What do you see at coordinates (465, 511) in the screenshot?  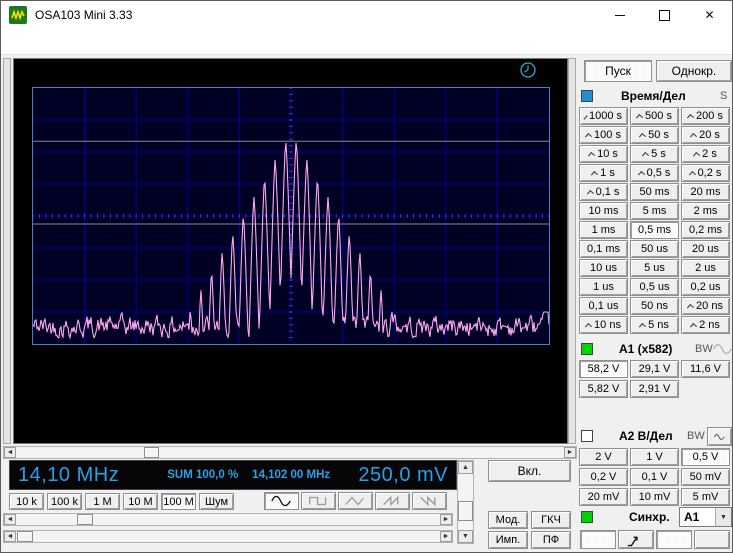 I see `generator-v-thumb` at bounding box center [465, 511].